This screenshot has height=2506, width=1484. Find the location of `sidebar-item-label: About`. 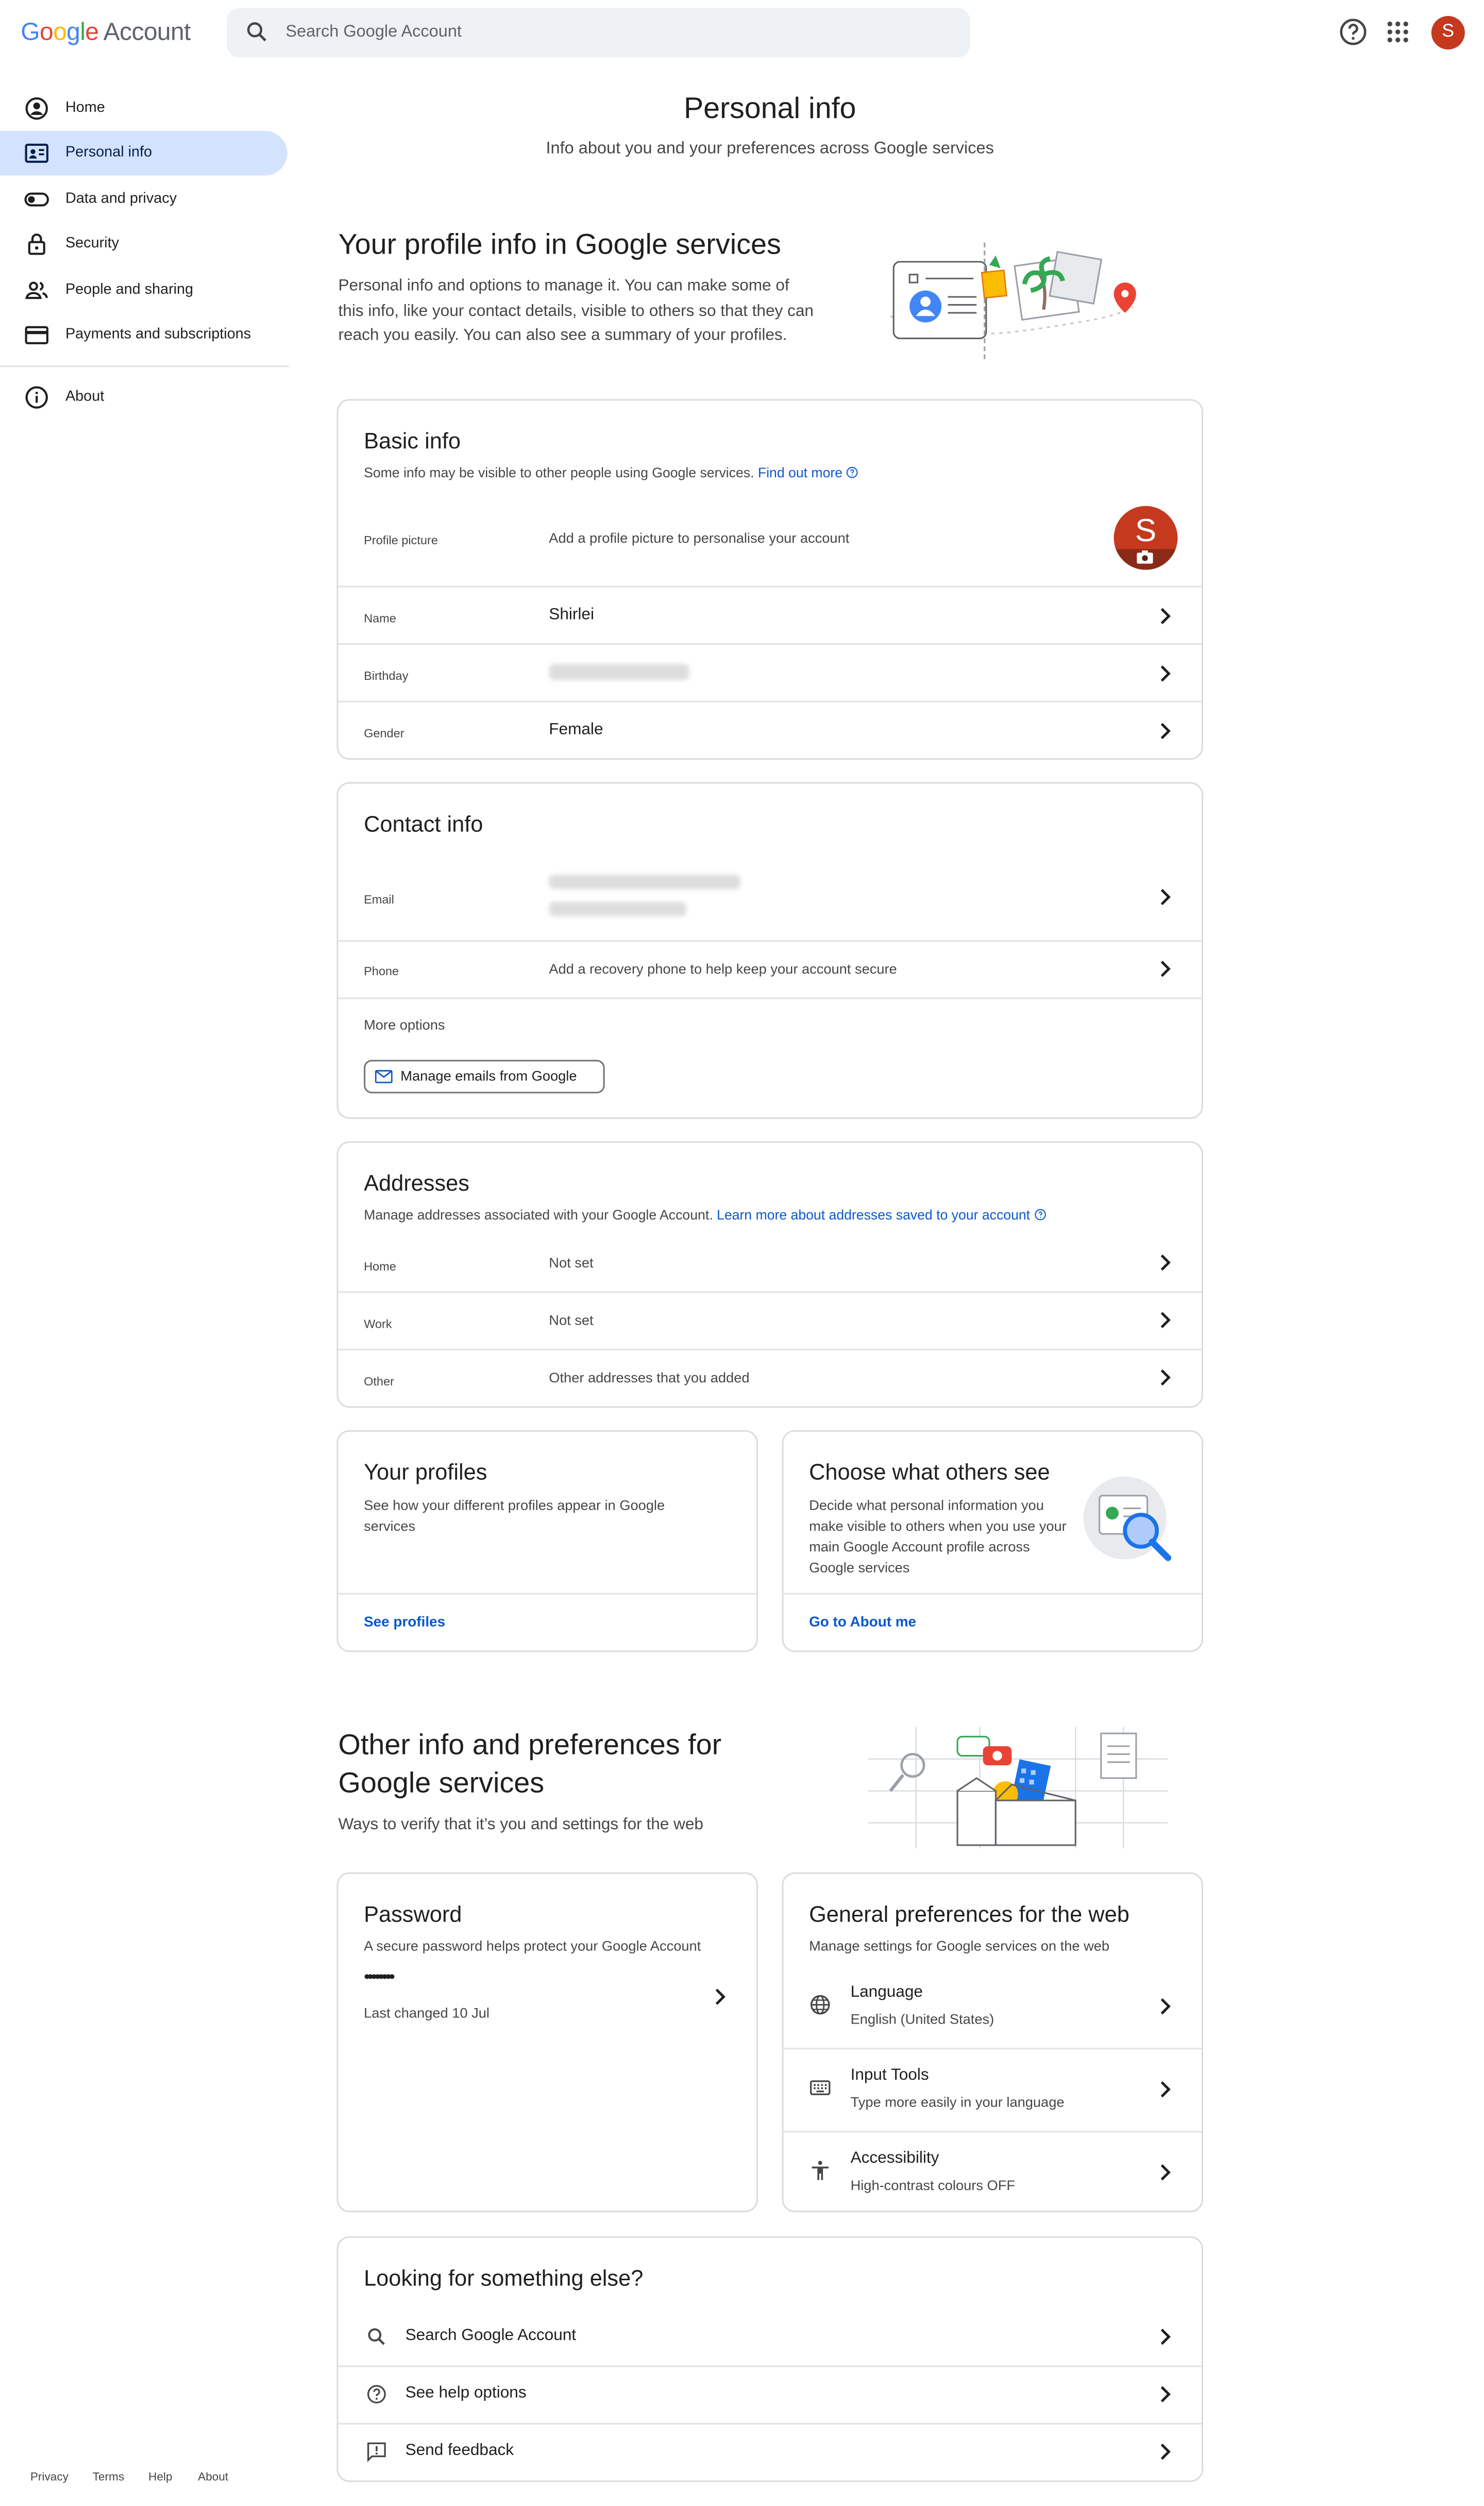

sidebar-item-label: About is located at coordinates (85, 396).